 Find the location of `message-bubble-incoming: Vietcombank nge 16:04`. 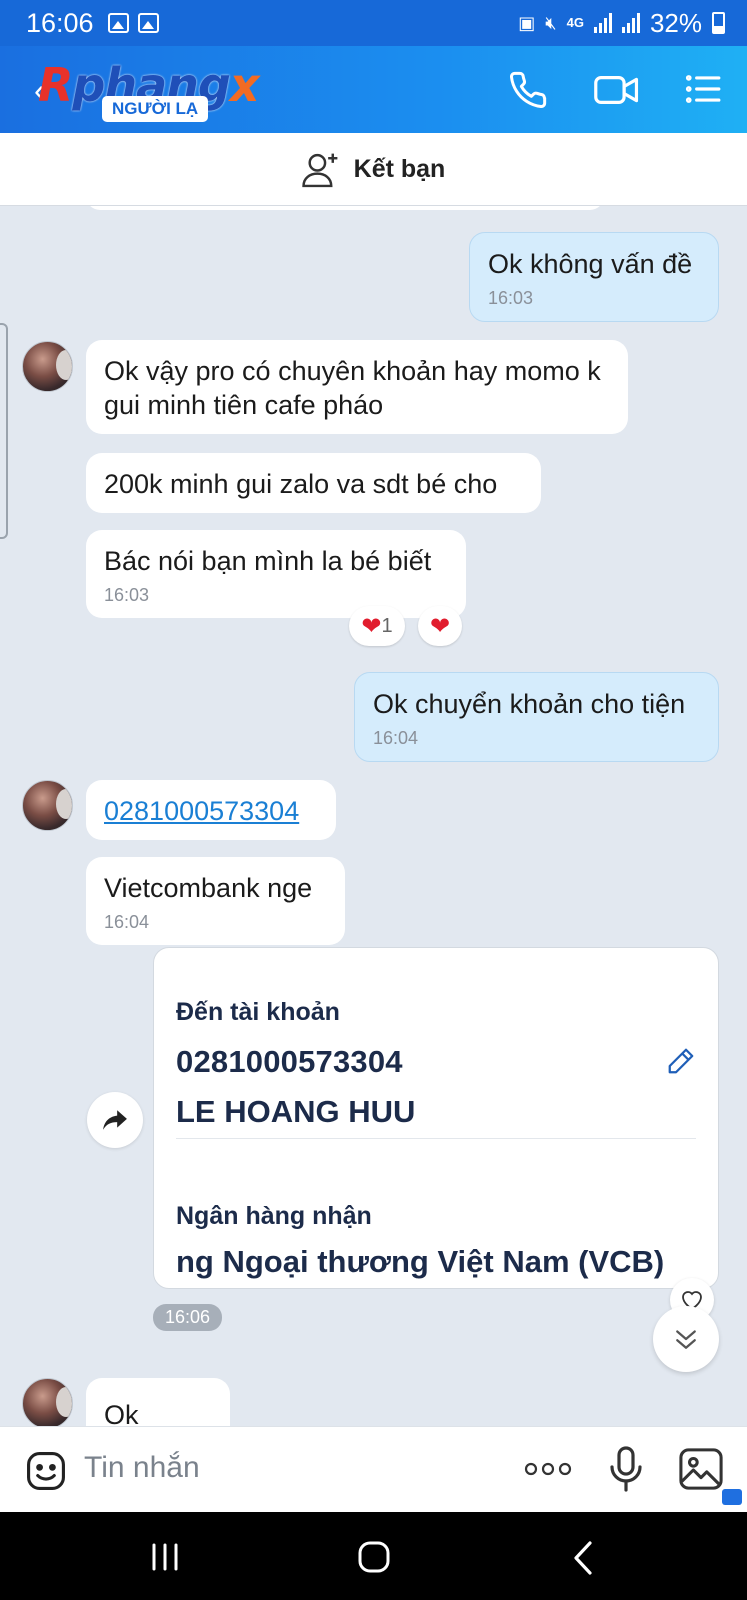

message-bubble-incoming: Vietcombank nge 16:04 is located at coordinates (215, 901).